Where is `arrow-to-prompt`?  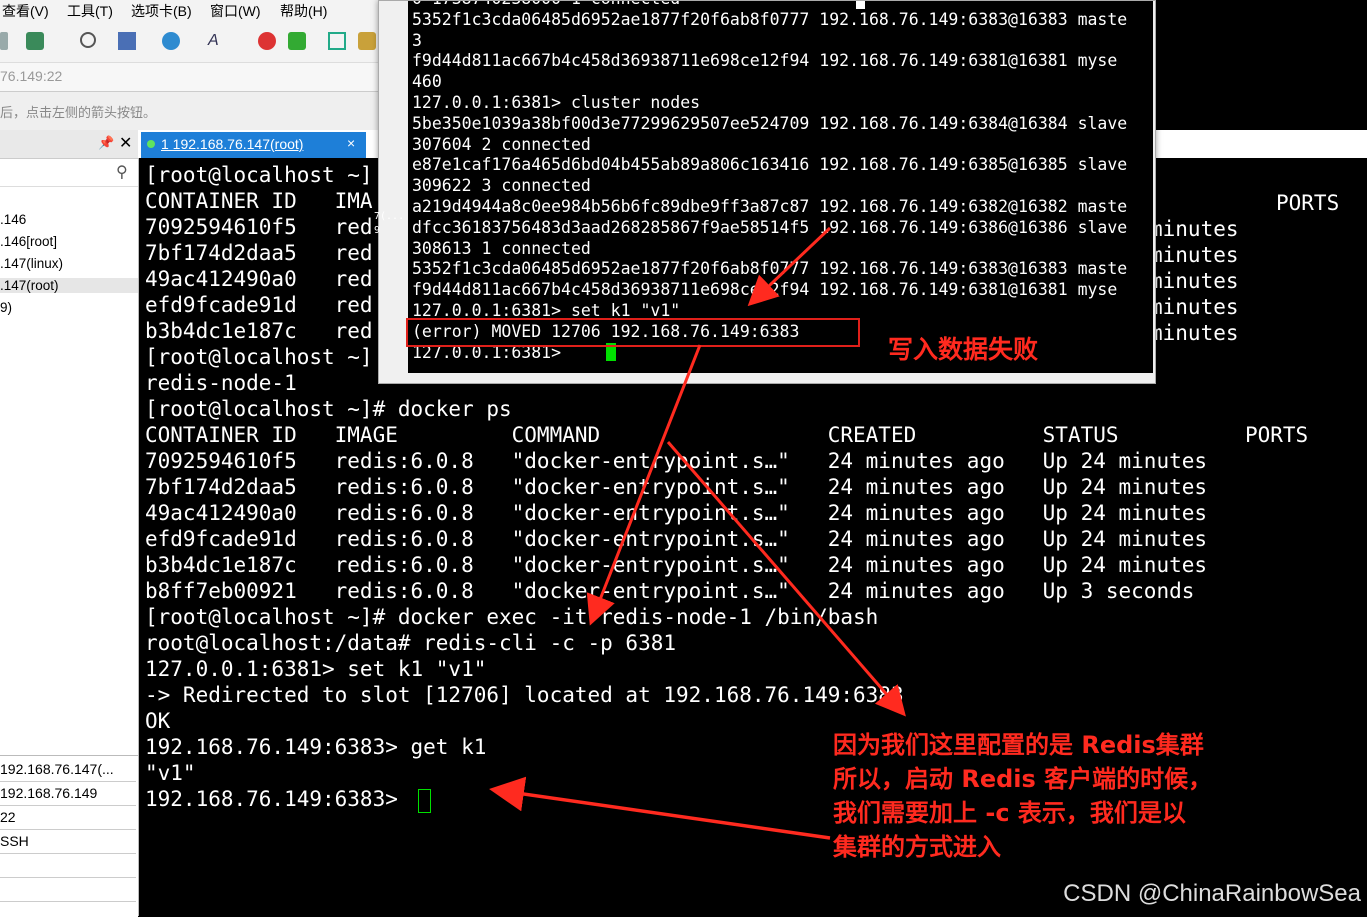 arrow-to-prompt is located at coordinates (660, 808).